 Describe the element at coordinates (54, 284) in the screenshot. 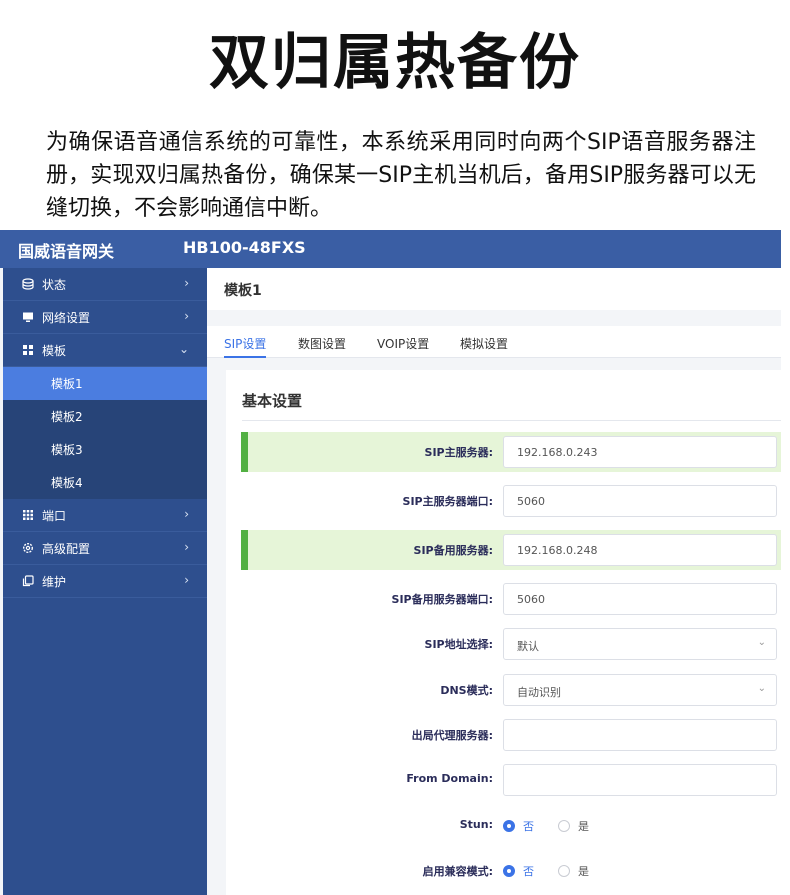

I see `sidebar-item-label: 状态` at that location.